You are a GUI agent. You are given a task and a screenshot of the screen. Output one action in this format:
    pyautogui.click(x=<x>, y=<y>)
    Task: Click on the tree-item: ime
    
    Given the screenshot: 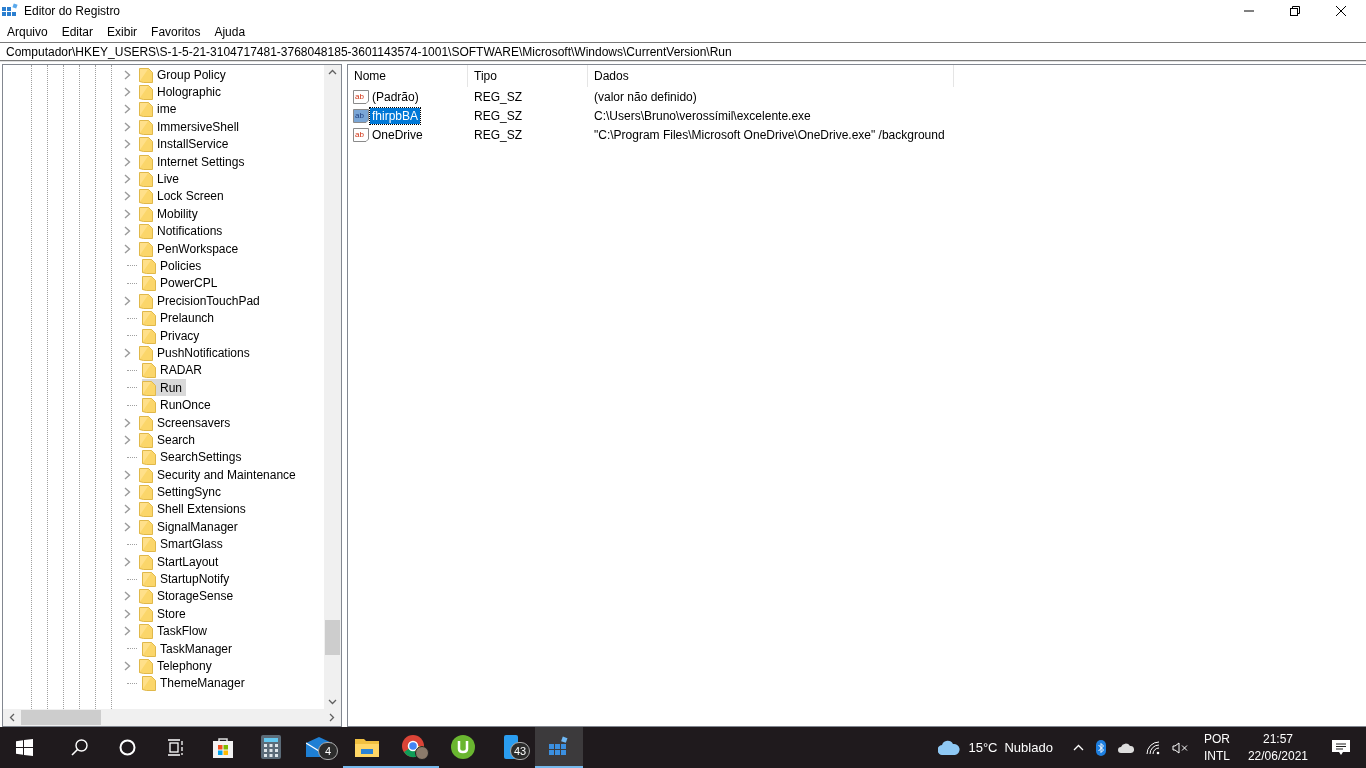 What is the action you would take?
    pyautogui.click(x=160, y=109)
    